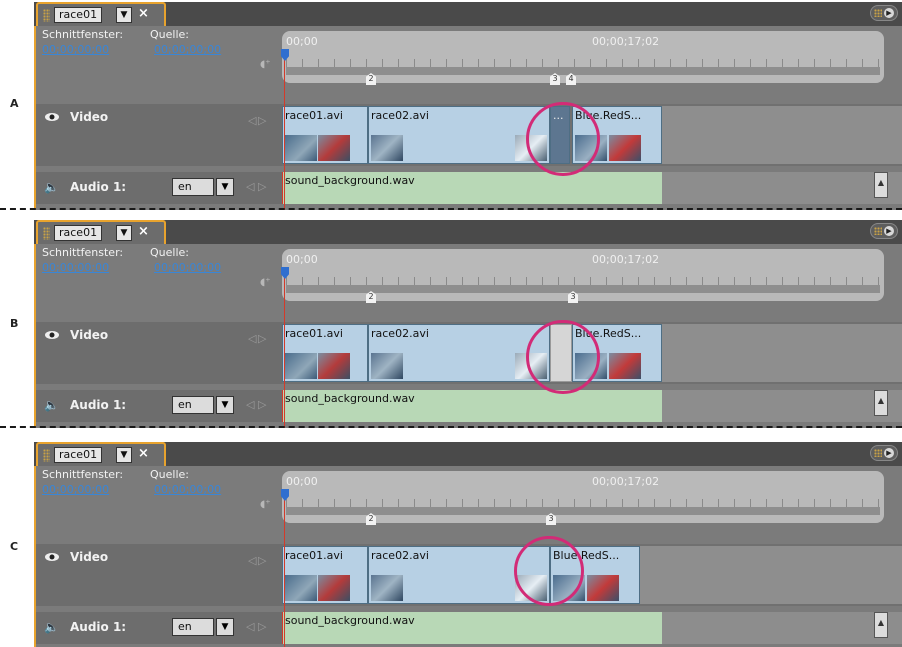 This screenshot has height=647, width=902. I want to click on play-icon: ▶, so click(889, 231).